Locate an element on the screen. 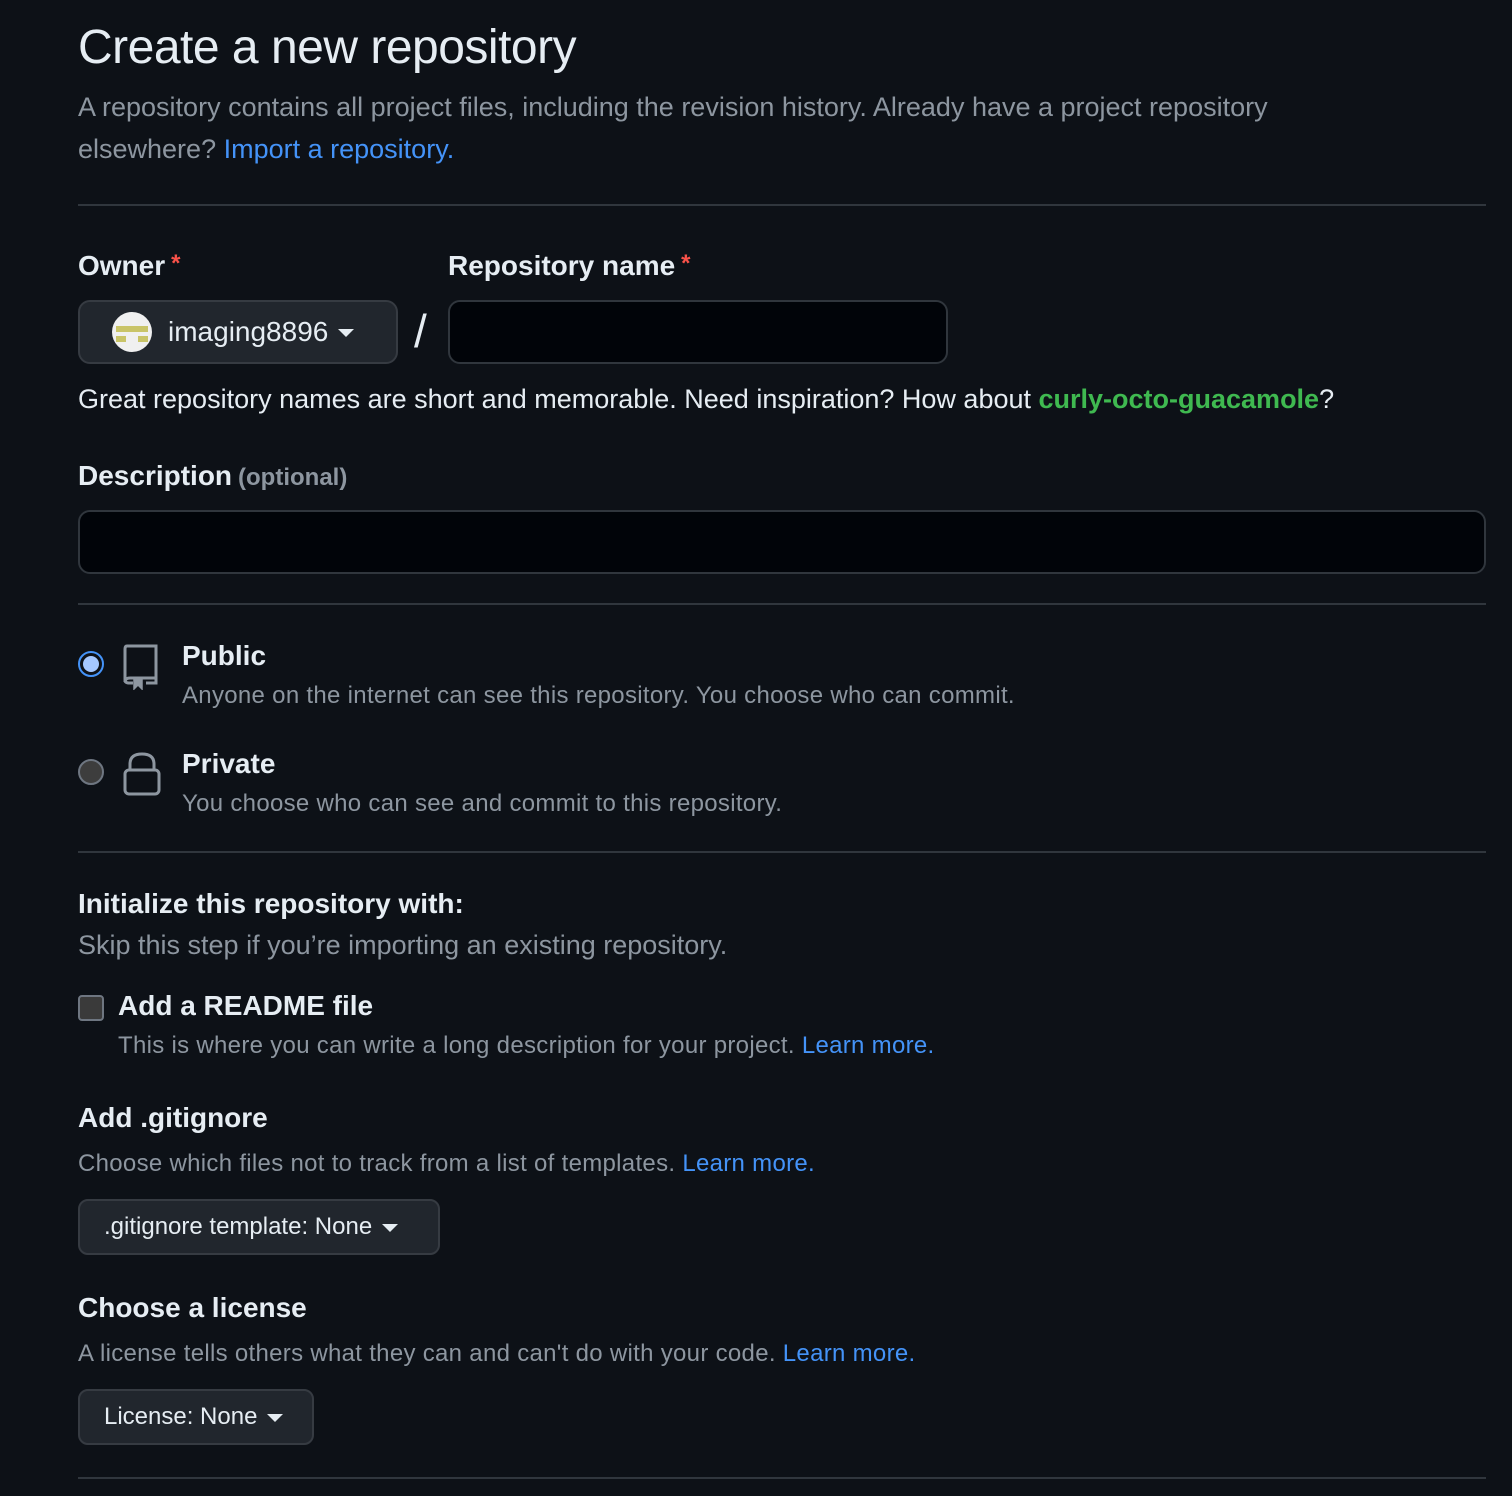  license-learn-more-link: Learn more. is located at coordinates (849, 1353).